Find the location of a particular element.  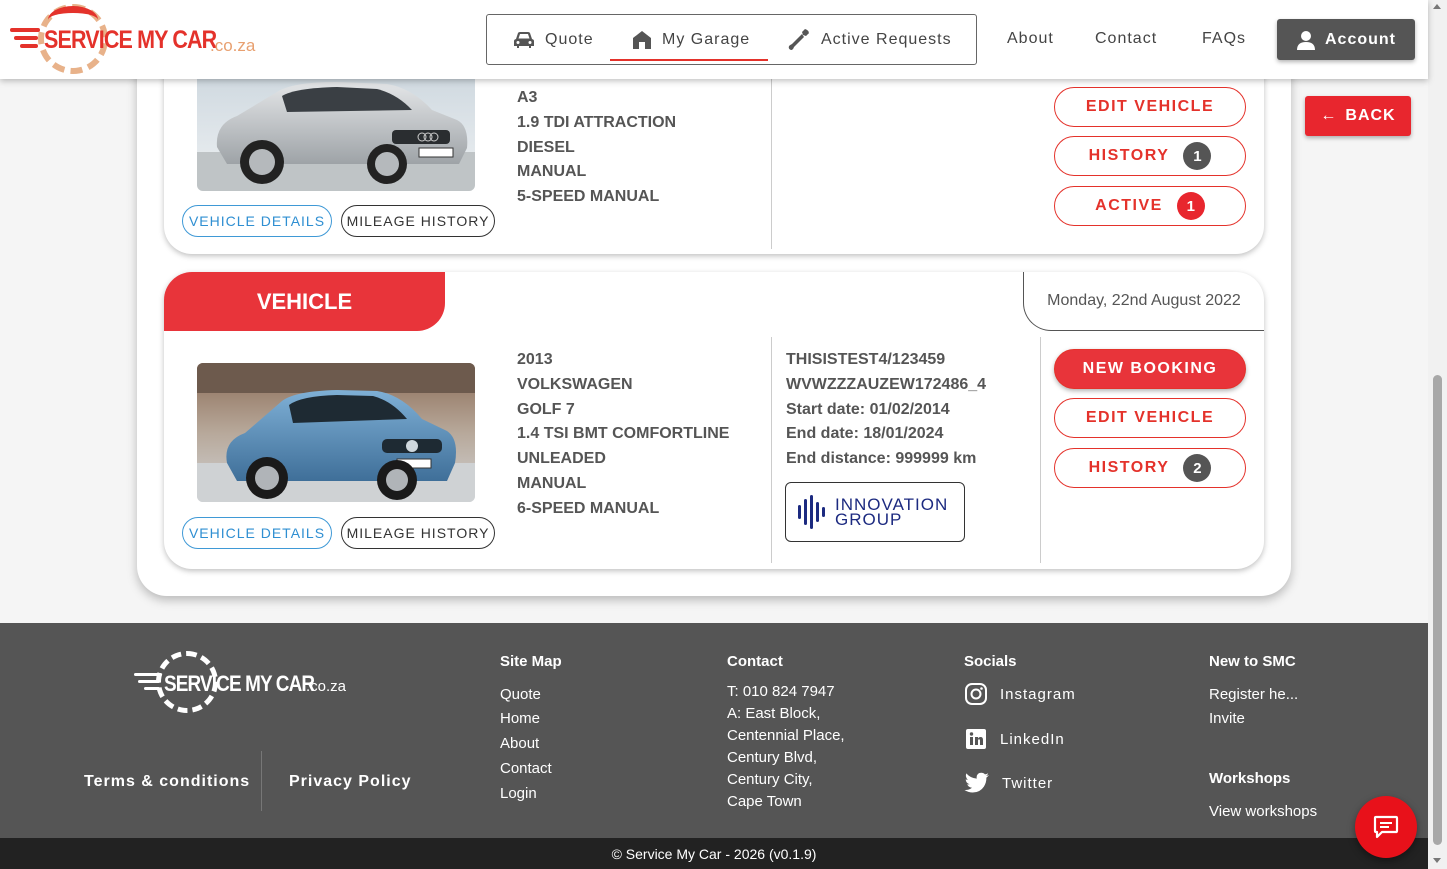

contact-heading: Contact is located at coordinates (755, 661).